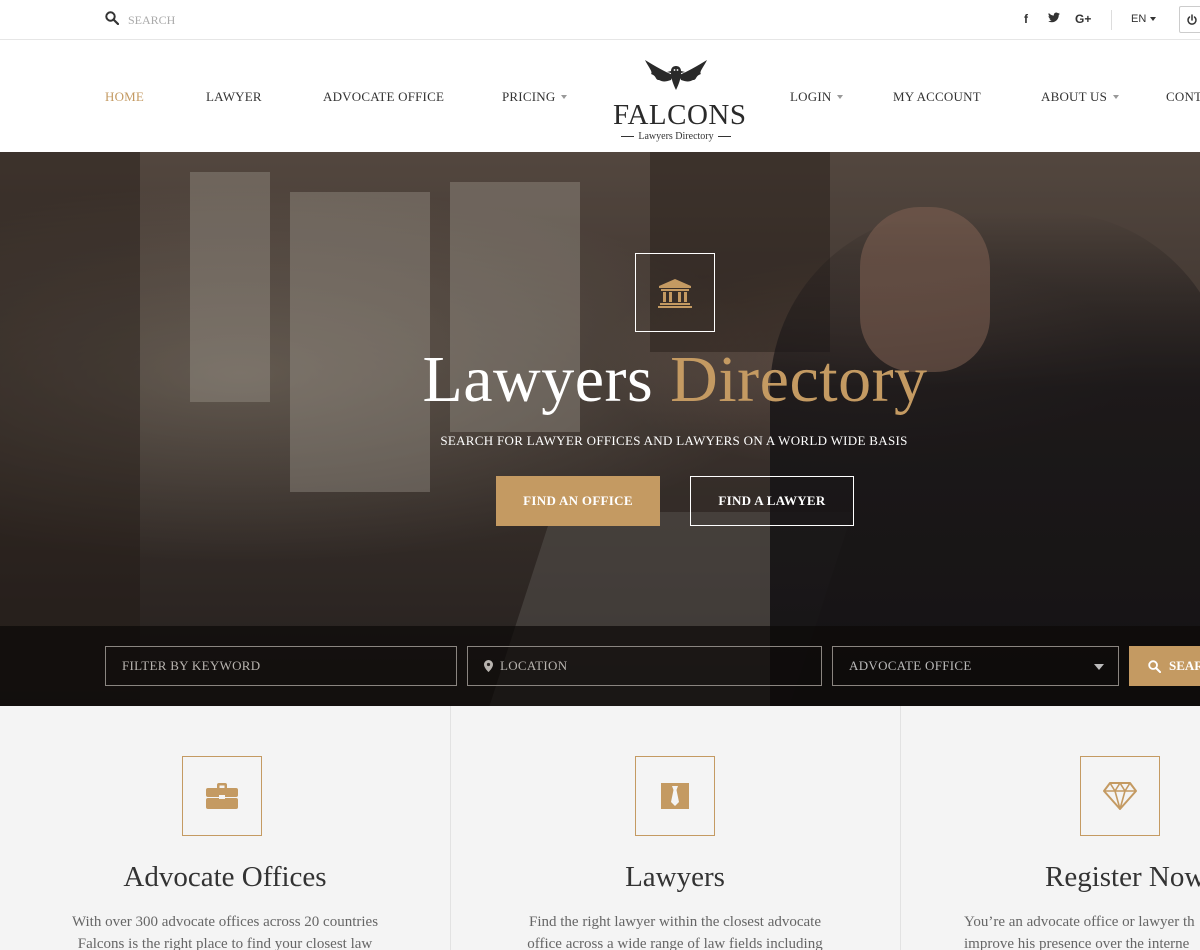 The image size is (1200, 950). I want to click on language-selector: EN, so click(1144, 19).